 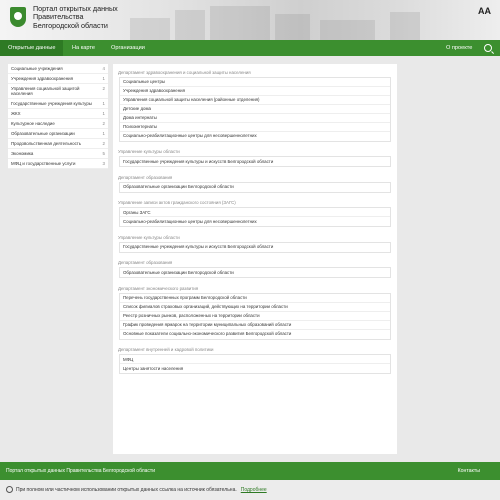 What do you see at coordinates (255, 212) in the screenshot?
I see `dataset-link: Органы ЗАГС` at bounding box center [255, 212].